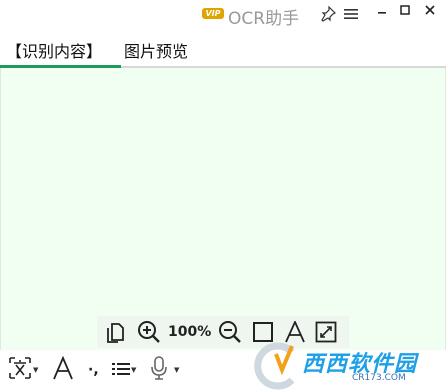 Image resolution: width=446 pixels, height=390 pixels. Describe the element at coordinates (430, 10) in the screenshot. I see `close-icon` at that location.